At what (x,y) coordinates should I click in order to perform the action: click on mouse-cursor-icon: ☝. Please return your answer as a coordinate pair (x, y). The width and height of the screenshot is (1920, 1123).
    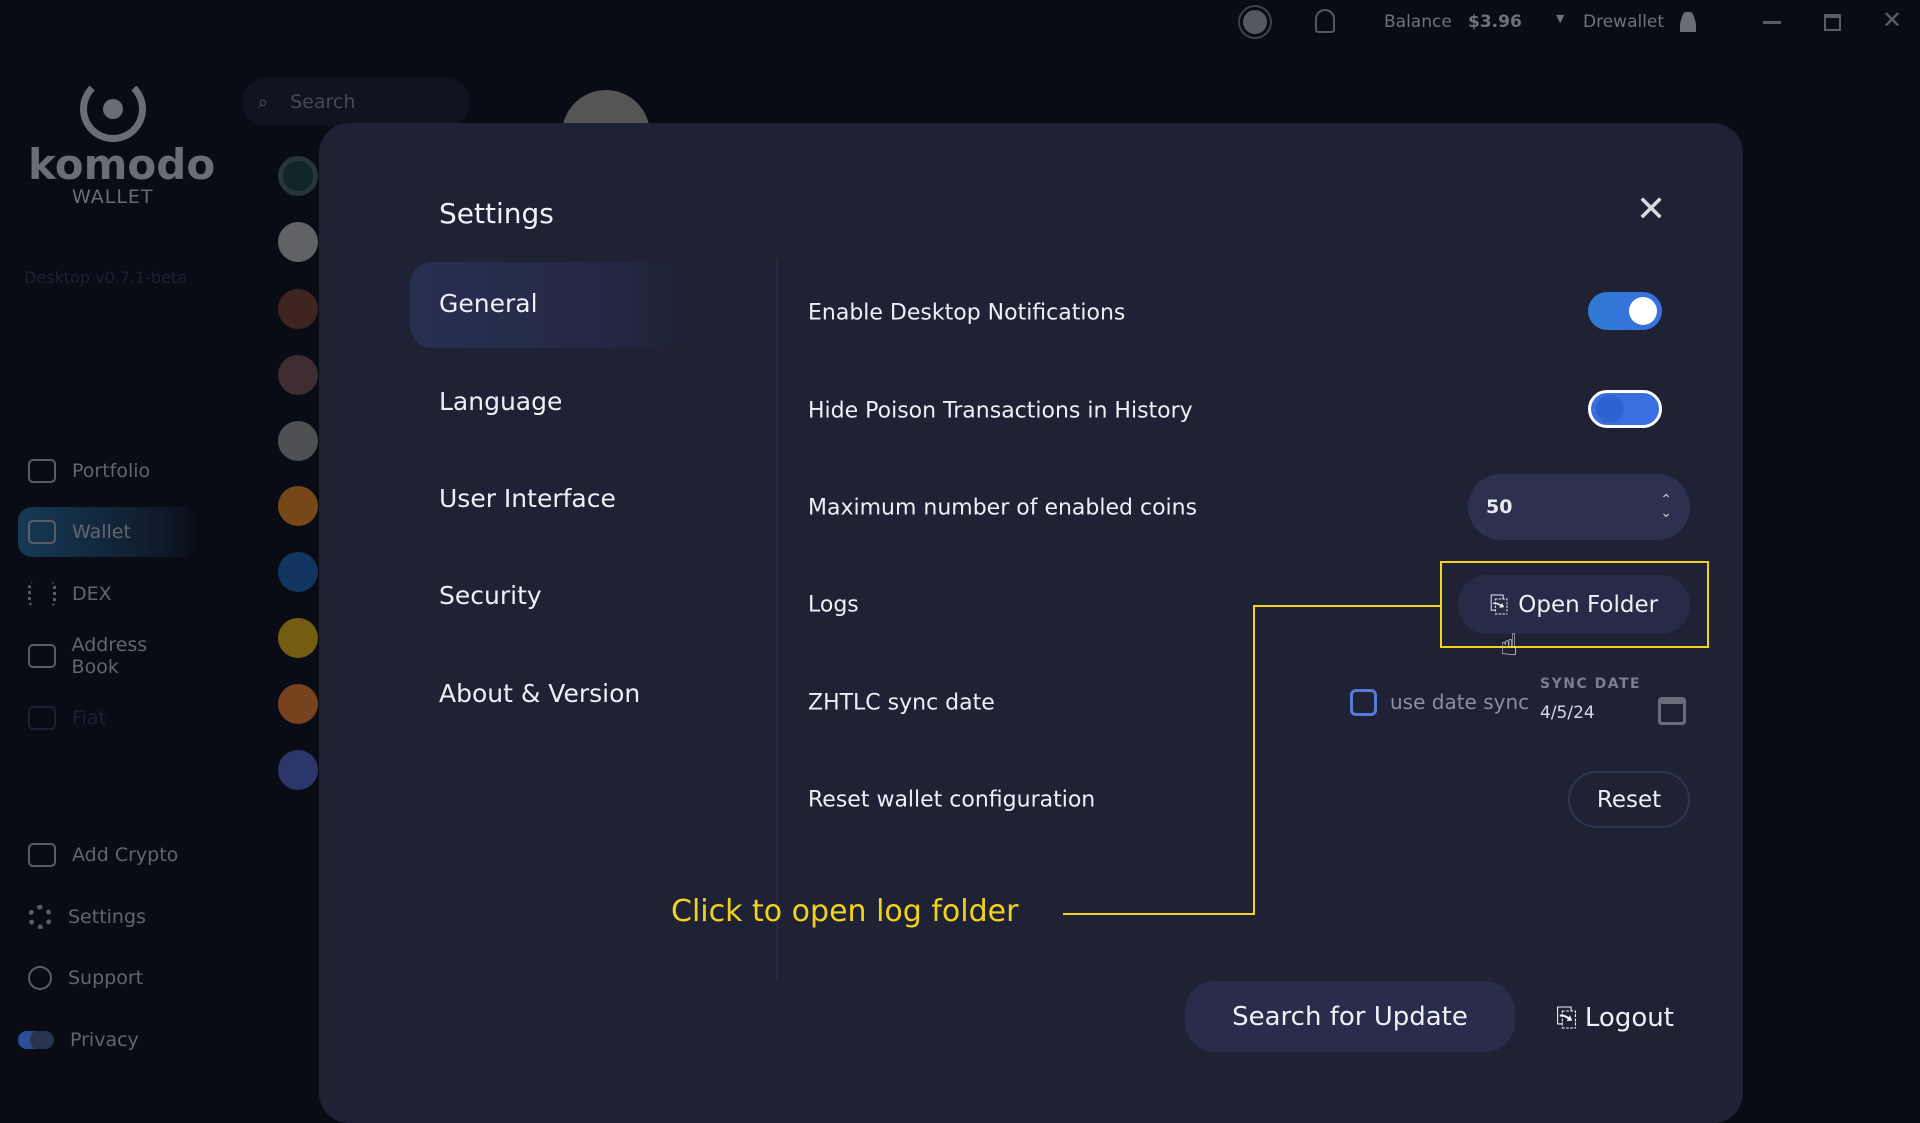
    Looking at the image, I should click on (1509, 645).